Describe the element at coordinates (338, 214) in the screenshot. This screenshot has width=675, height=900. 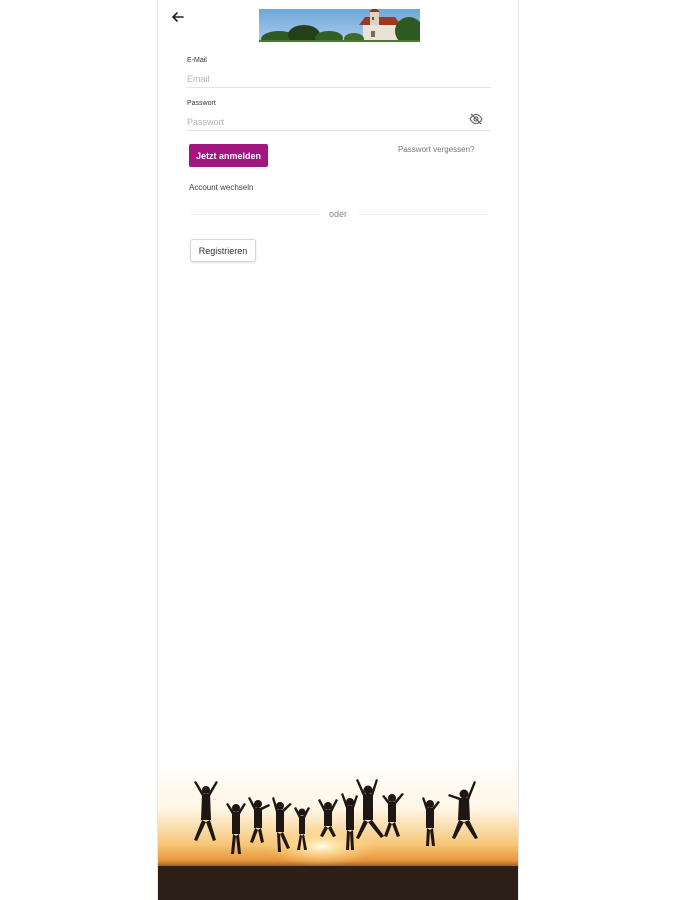
I see `divider-label: oder` at that location.